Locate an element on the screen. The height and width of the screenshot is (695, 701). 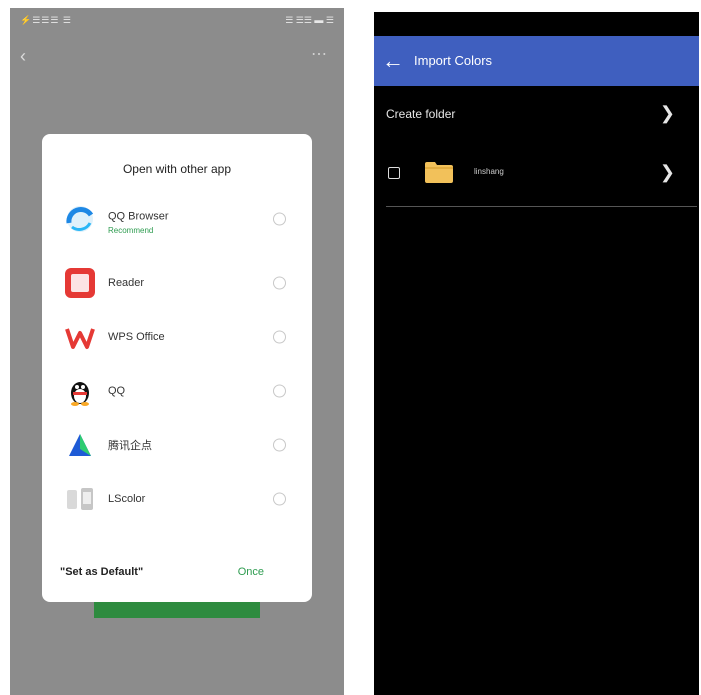
page-title: Import Colors is located at coordinates (453, 60).